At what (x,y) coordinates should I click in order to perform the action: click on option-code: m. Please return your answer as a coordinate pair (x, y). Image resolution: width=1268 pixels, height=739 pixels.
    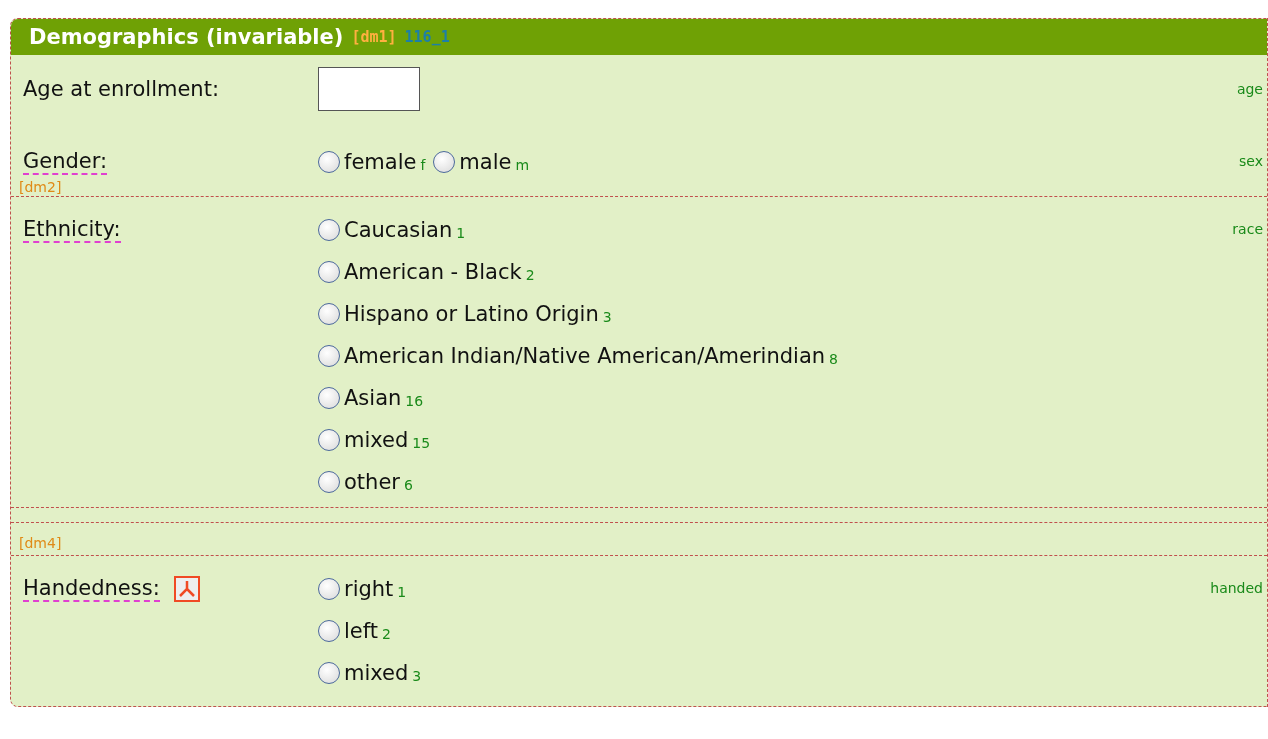
    Looking at the image, I should click on (522, 164).